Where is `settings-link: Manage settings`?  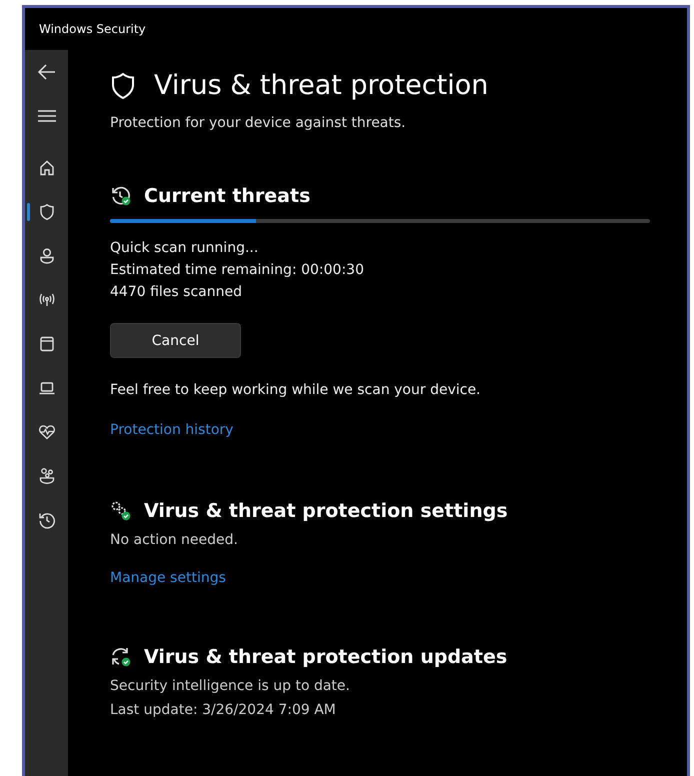 settings-link: Manage settings is located at coordinates (168, 578).